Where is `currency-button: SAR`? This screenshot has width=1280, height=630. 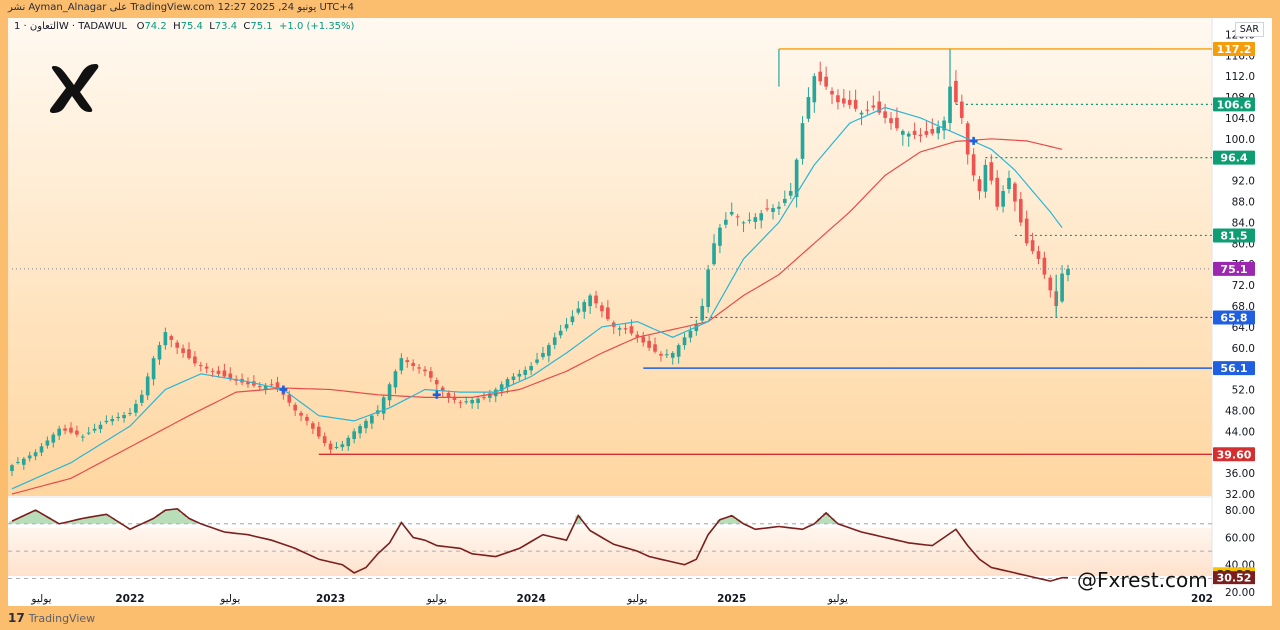
currency-button: SAR is located at coordinates (1249, 29).